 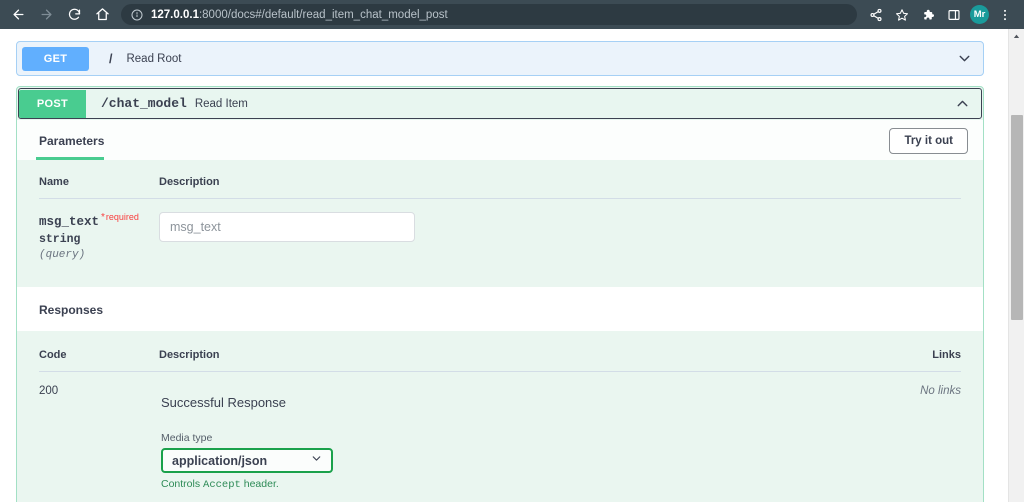 What do you see at coordinates (62, 255) in the screenshot?
I see `parameter-location: (query)` at bounding box center [62, 255].